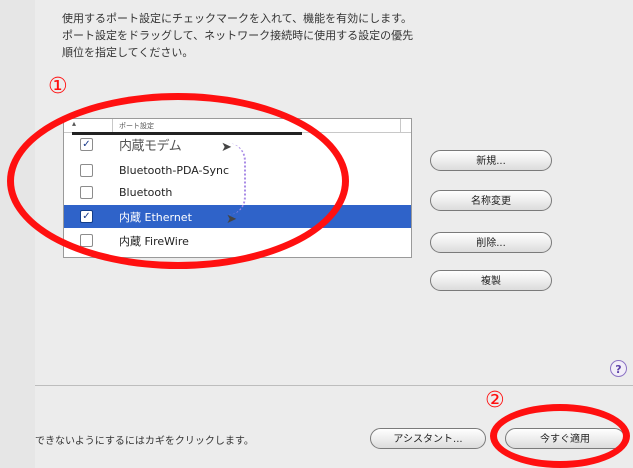 The image size is (633, 468). I want to click on list-item: 内蔵 FireWire, so click(237, 240).